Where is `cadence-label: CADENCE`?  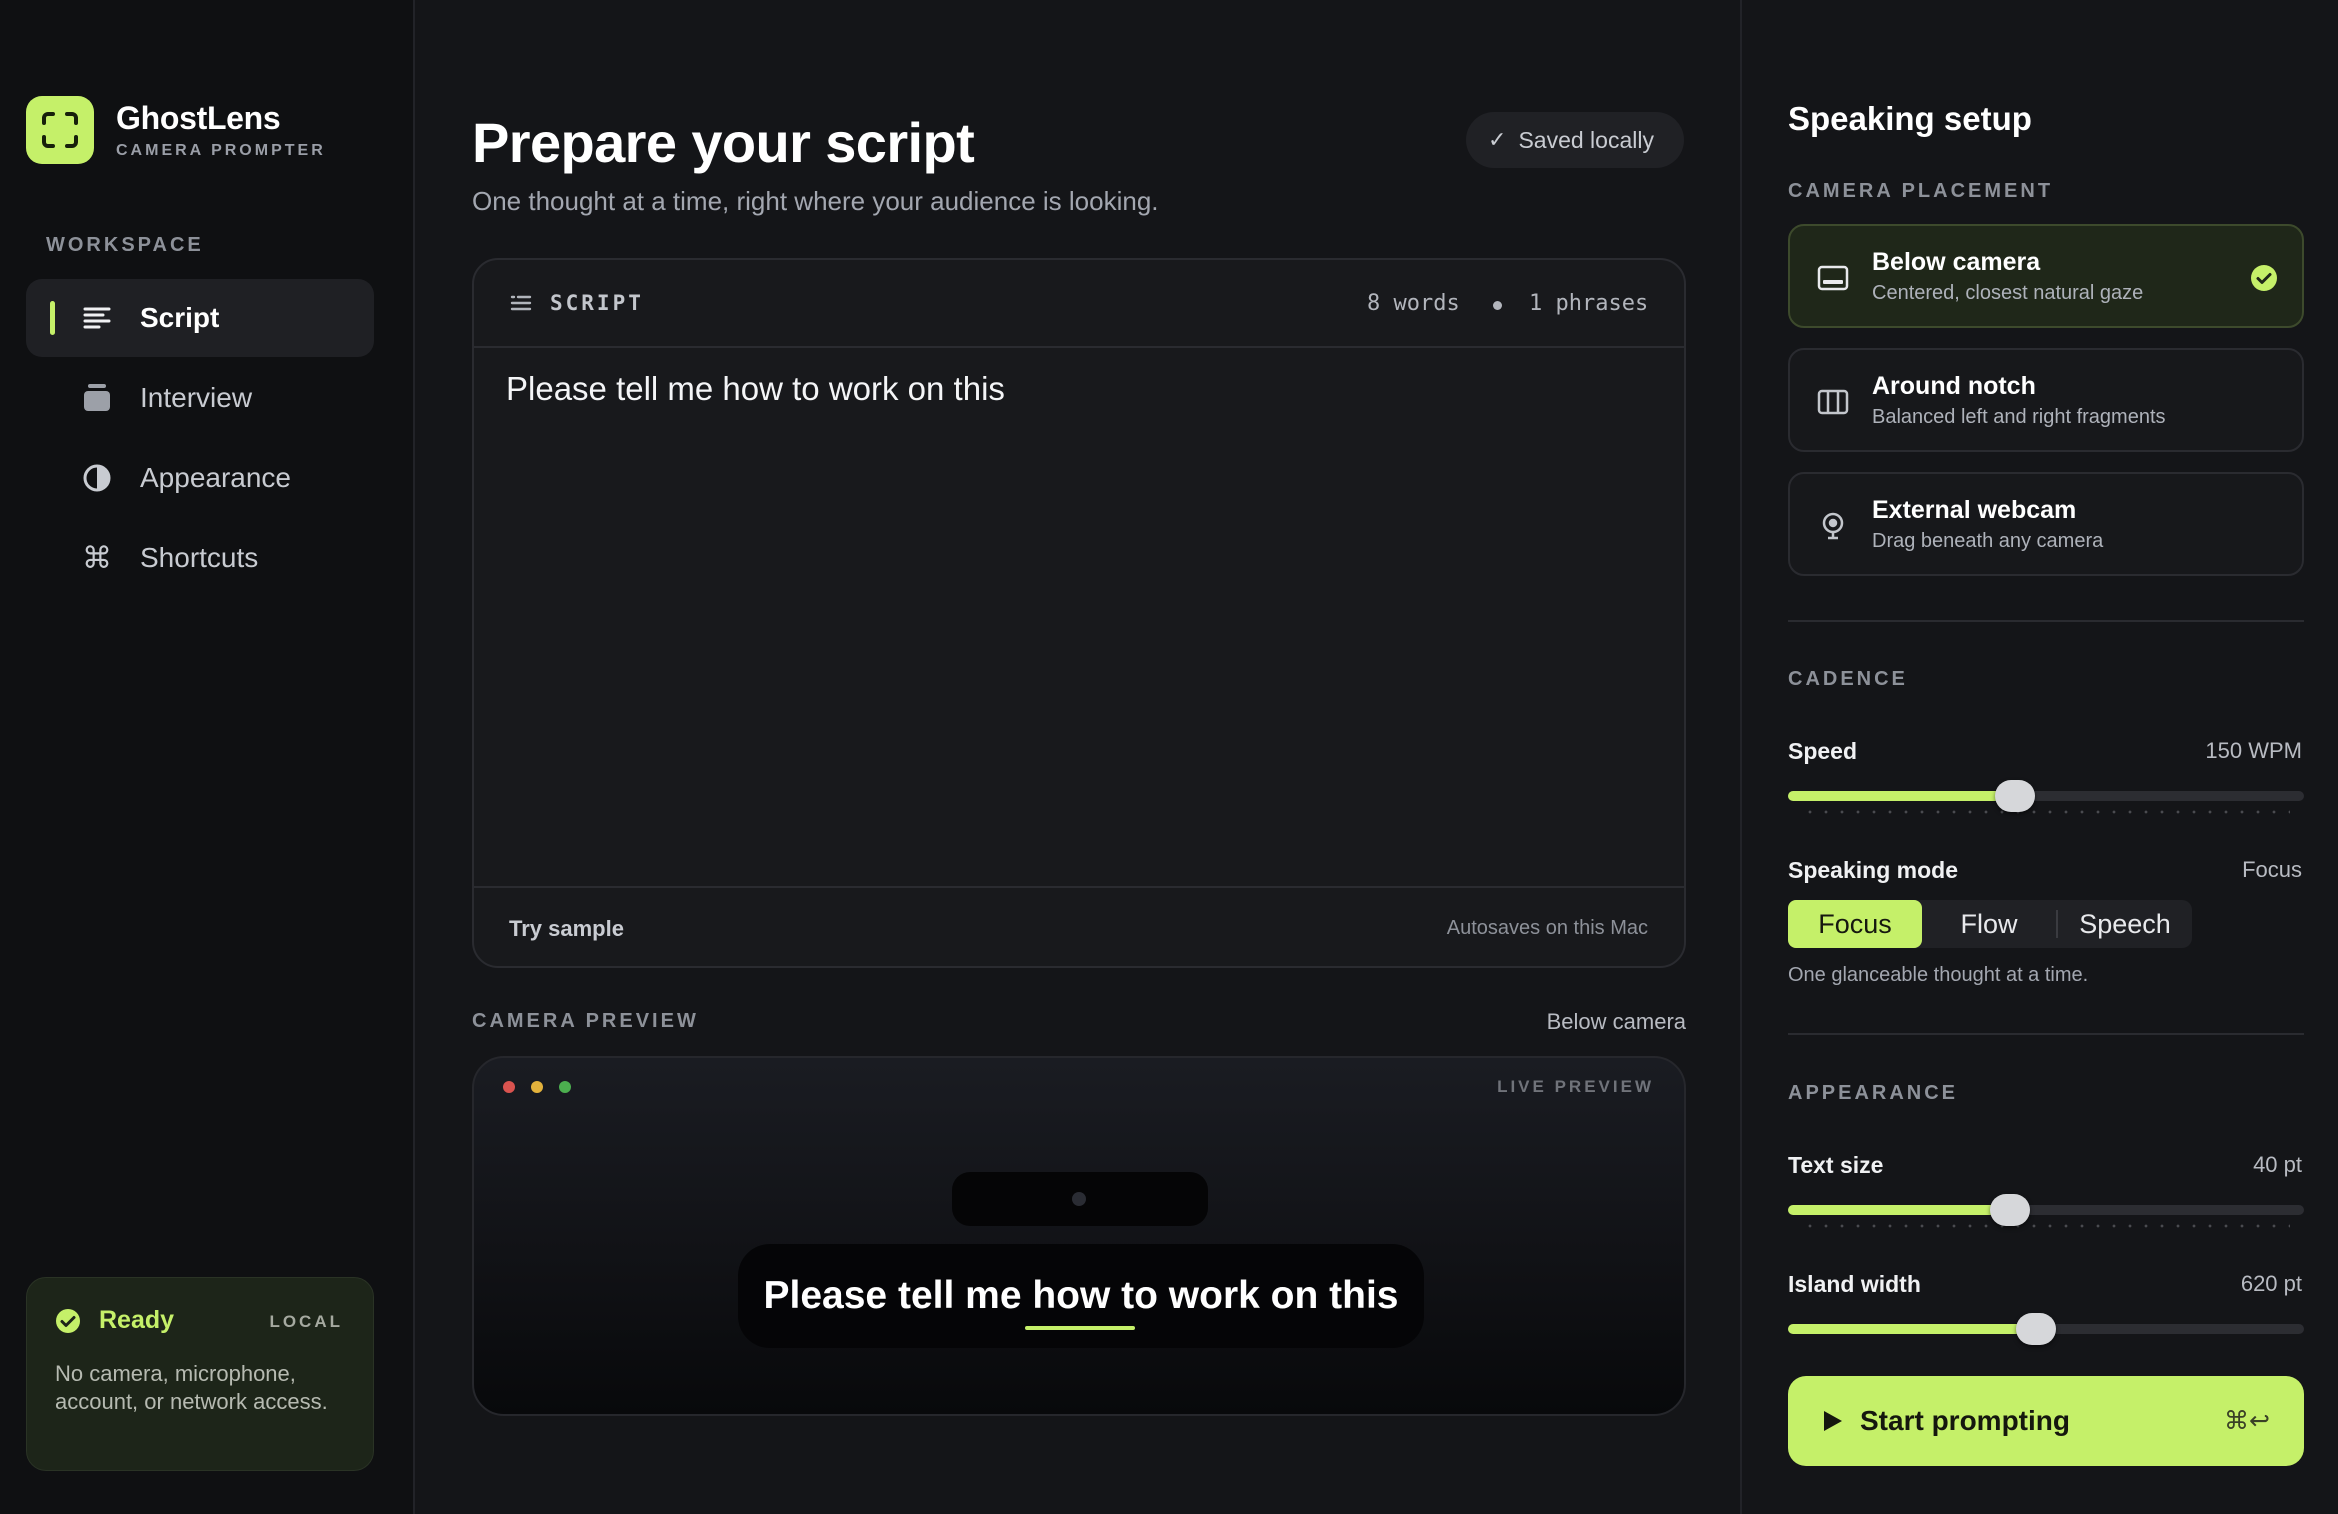
cadence-label: CADENCE is located at coordinates (1848, 679).